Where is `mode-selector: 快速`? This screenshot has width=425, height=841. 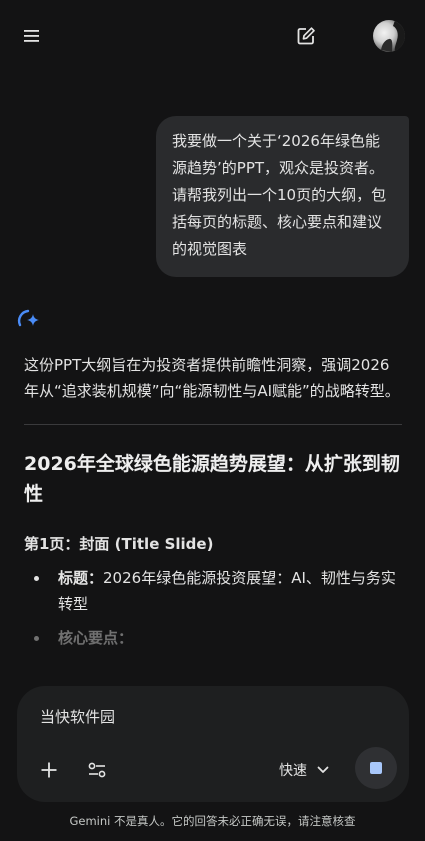 mode-selector: 快速 is located at coordinates (304, 770).